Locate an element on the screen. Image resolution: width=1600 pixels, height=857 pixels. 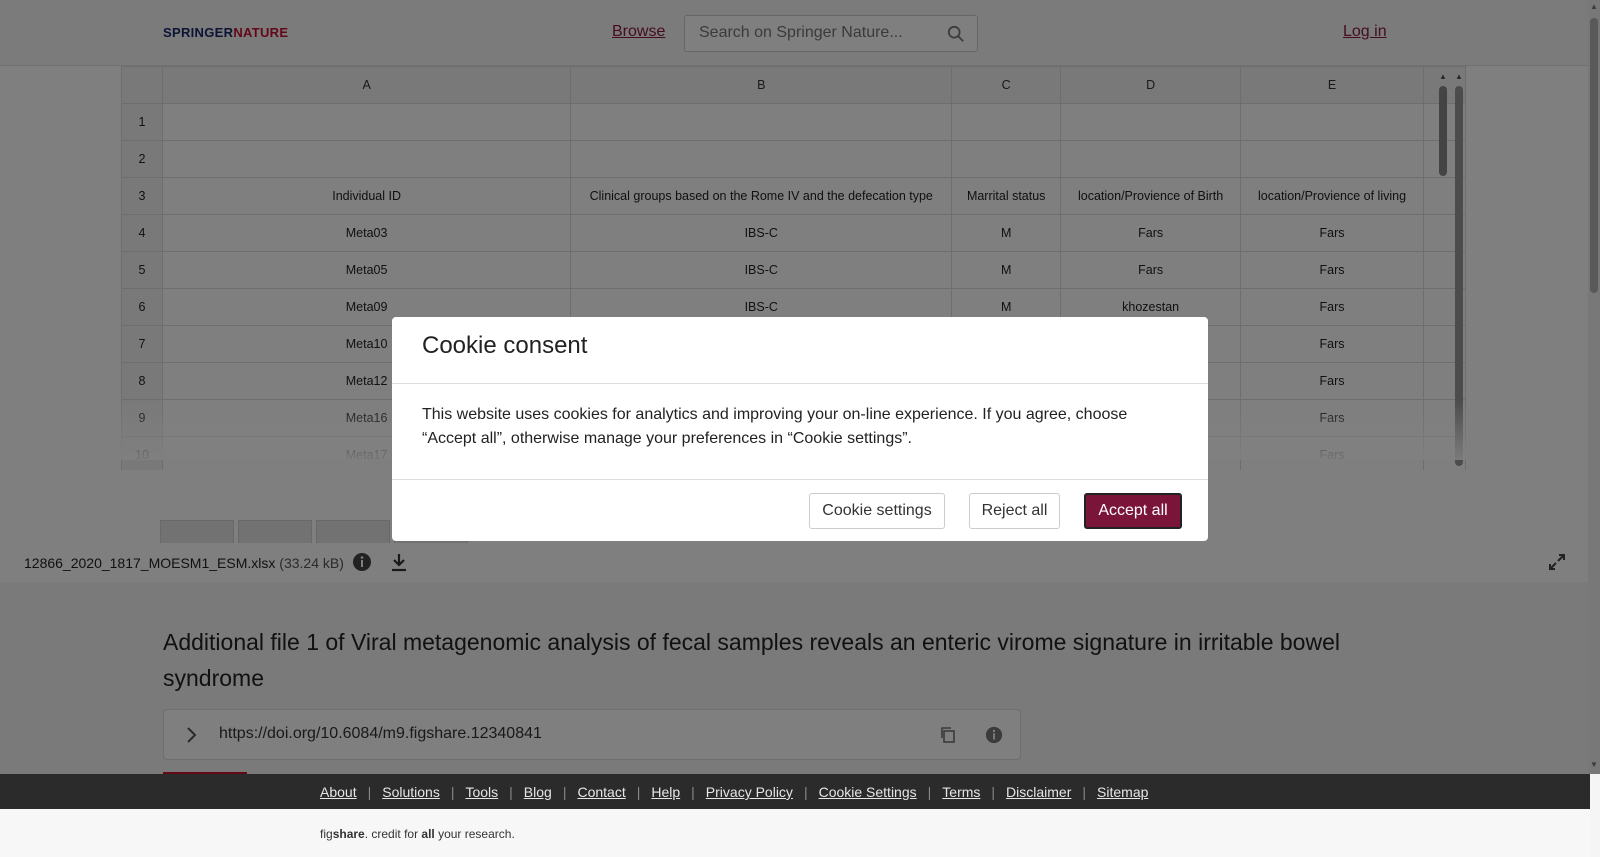
footer-link: Solutions is located at coordinates (411, 792).